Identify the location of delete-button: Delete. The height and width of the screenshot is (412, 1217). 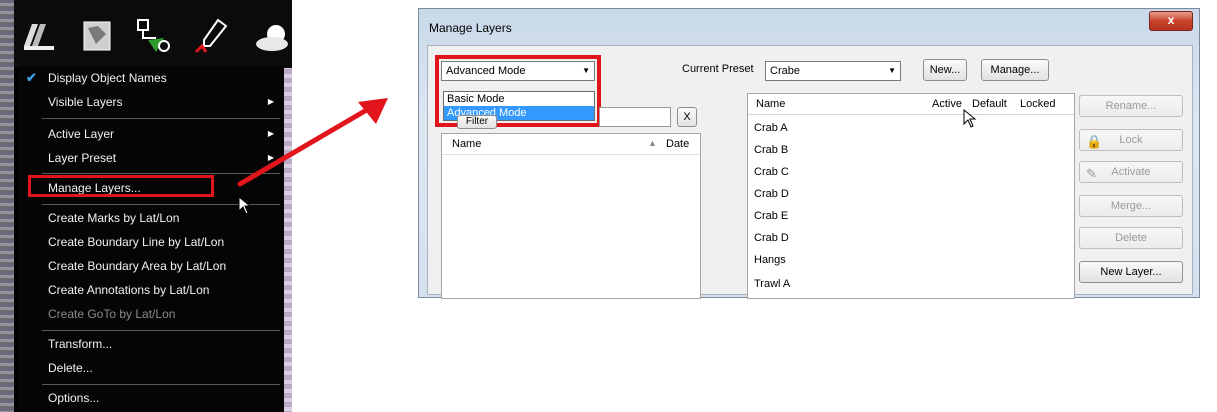
(1131, 238).